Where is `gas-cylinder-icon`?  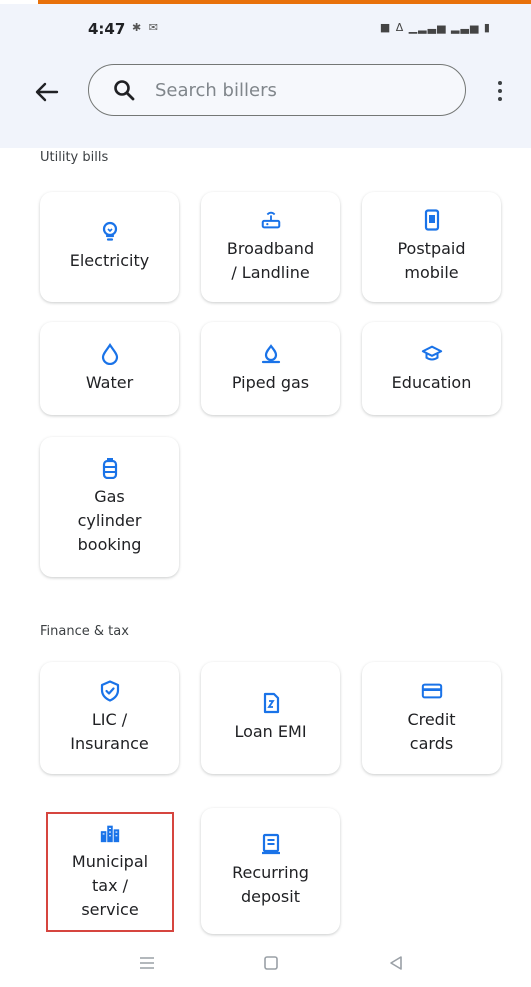 gas-cylinder-icon is located at coordinates (110, 468).